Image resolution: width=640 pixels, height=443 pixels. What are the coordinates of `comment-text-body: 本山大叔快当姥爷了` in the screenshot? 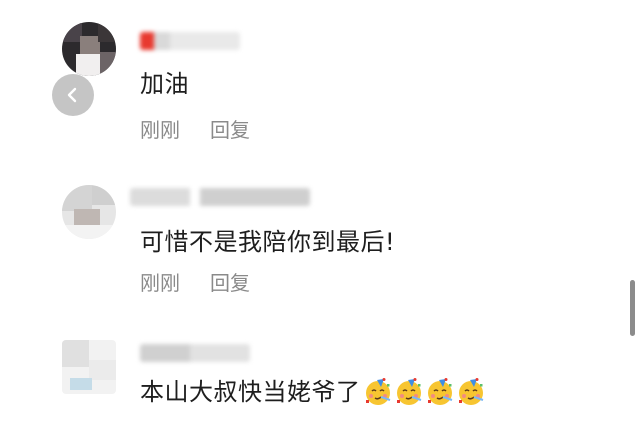 It's located at (250, 392).